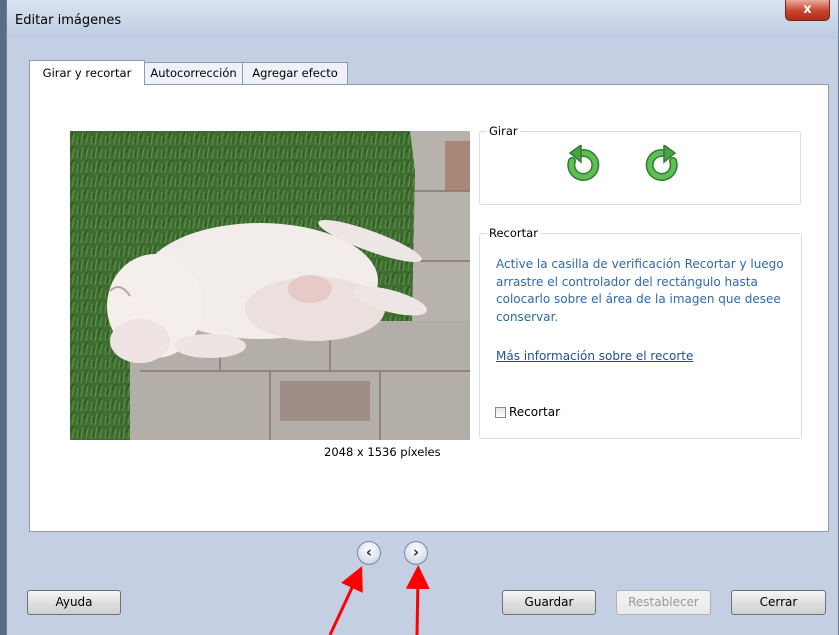 The width and height of the screenshot is (839, 635). What do you see at coordinates (345, 600) in the screenshot?
I see `annotation-arrow-left` at bounding box center [345, 600].